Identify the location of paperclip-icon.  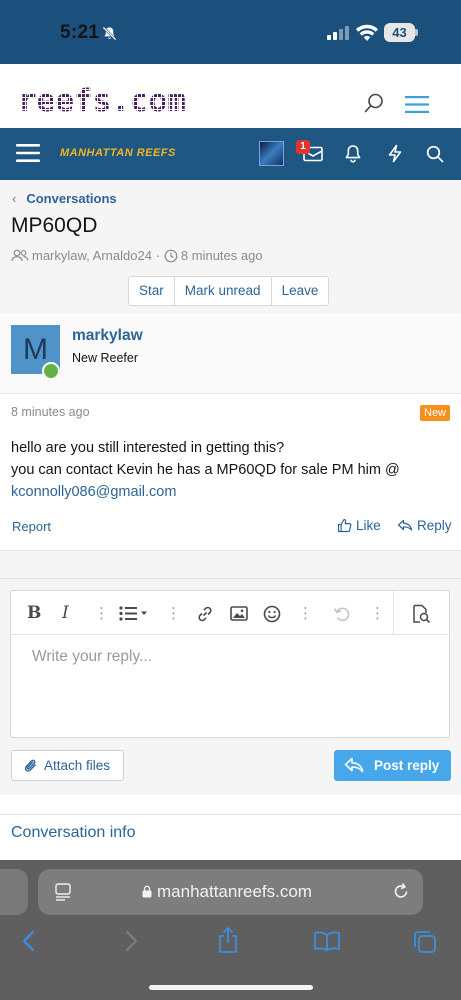
(30, 765).